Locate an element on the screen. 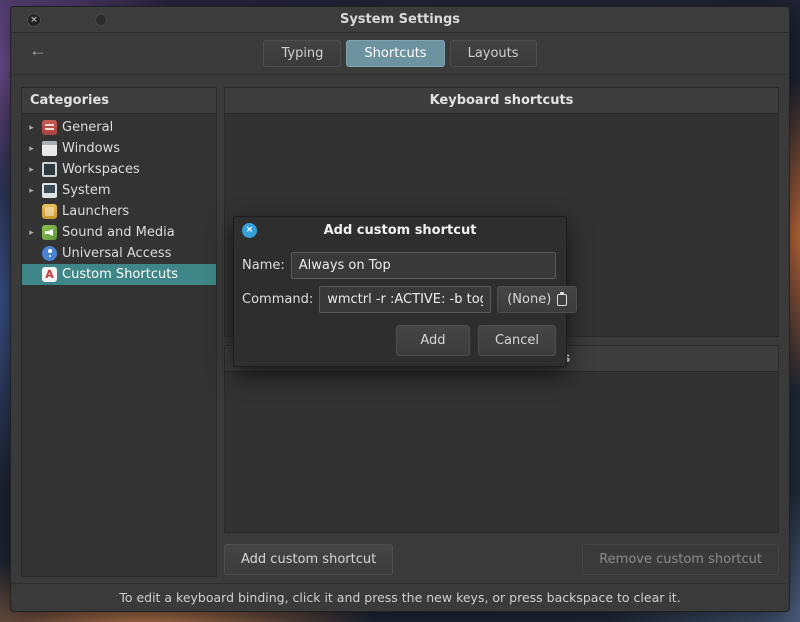 The image size is (800, 622). sidebar-item-label: Custom Shortcuts is located at coordinates (120, 274).